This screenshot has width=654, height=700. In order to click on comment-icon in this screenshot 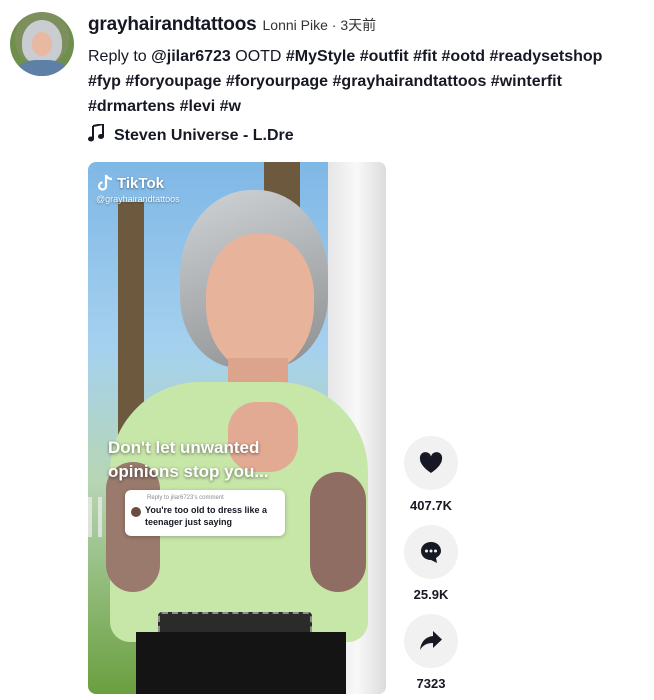, I will do `click(431, 552)`.